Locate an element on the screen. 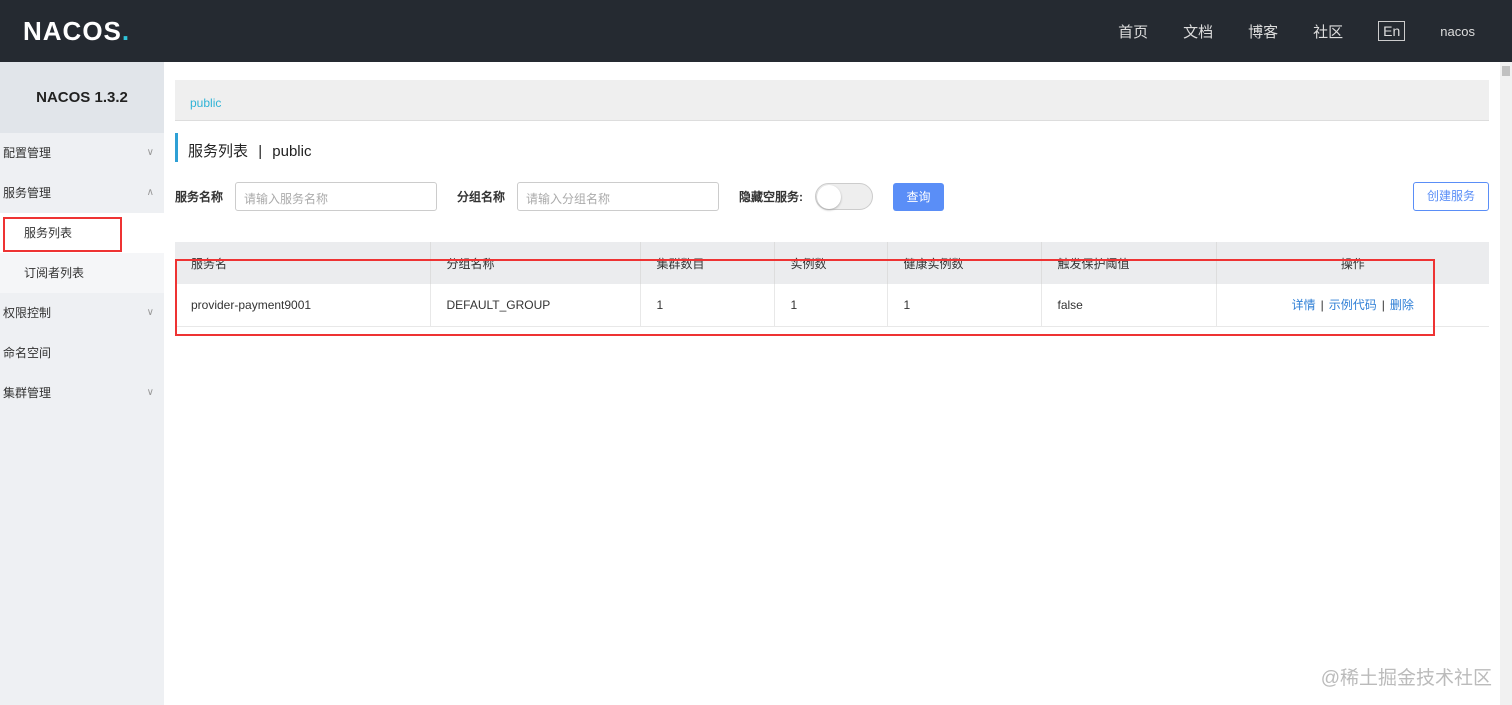 Image resolution: width=1512 pixels, height=705 pixels. sidebar-item-config: 配置管理 ∨ is located at coordinates (82, 153).